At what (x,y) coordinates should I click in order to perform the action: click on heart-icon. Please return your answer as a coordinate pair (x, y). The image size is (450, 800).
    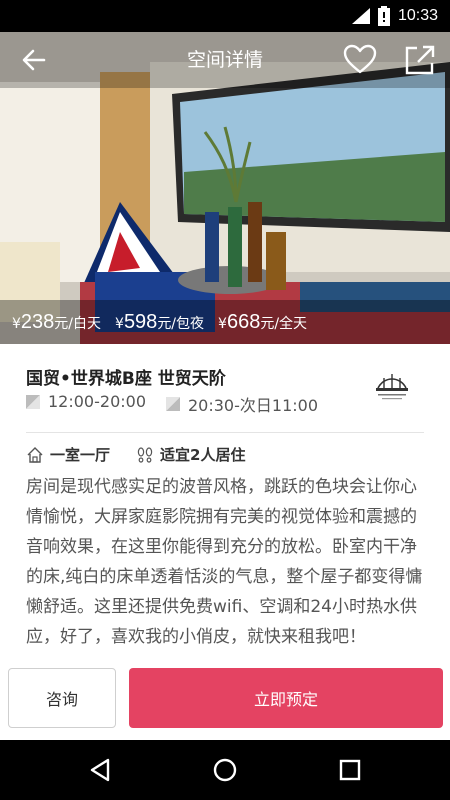
    Looking at the image, I should click on (360, 60).